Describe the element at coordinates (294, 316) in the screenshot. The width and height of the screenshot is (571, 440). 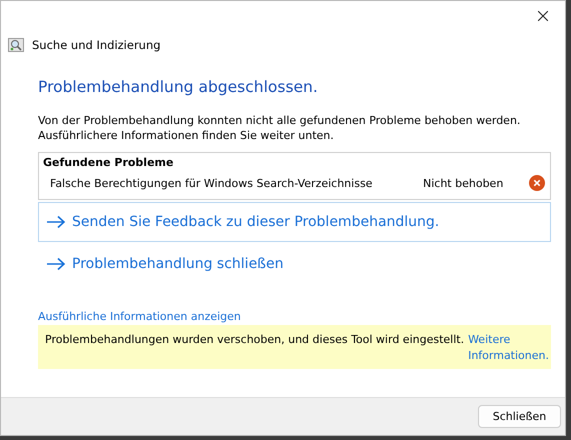
I see `details-link: Ausführliche Informationen anzeigen` at that location.